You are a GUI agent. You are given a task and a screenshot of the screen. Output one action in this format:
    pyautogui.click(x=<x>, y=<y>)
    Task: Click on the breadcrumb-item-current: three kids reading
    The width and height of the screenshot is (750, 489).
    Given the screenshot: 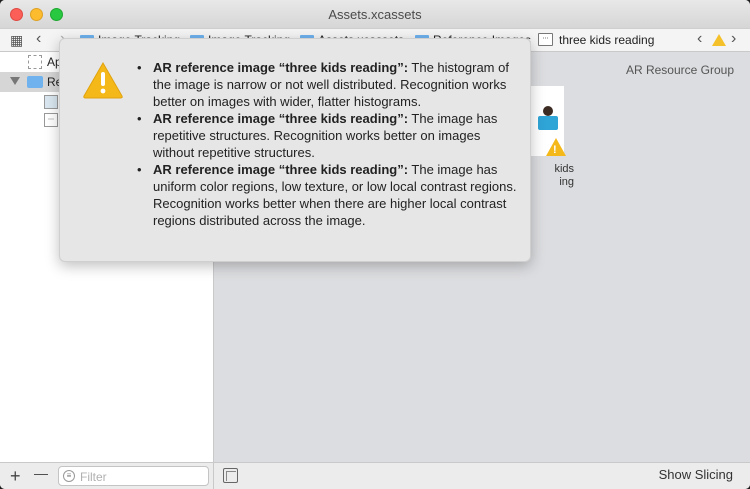 What is the action you would take?
    pyautogui.click(x=606, y=40)
    